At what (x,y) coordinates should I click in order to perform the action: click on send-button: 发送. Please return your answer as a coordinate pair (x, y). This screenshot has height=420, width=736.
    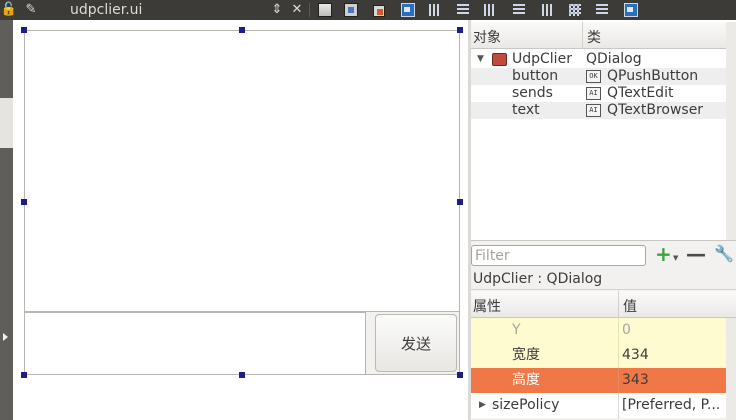
    Looking at the image, I should click on (416, 343).